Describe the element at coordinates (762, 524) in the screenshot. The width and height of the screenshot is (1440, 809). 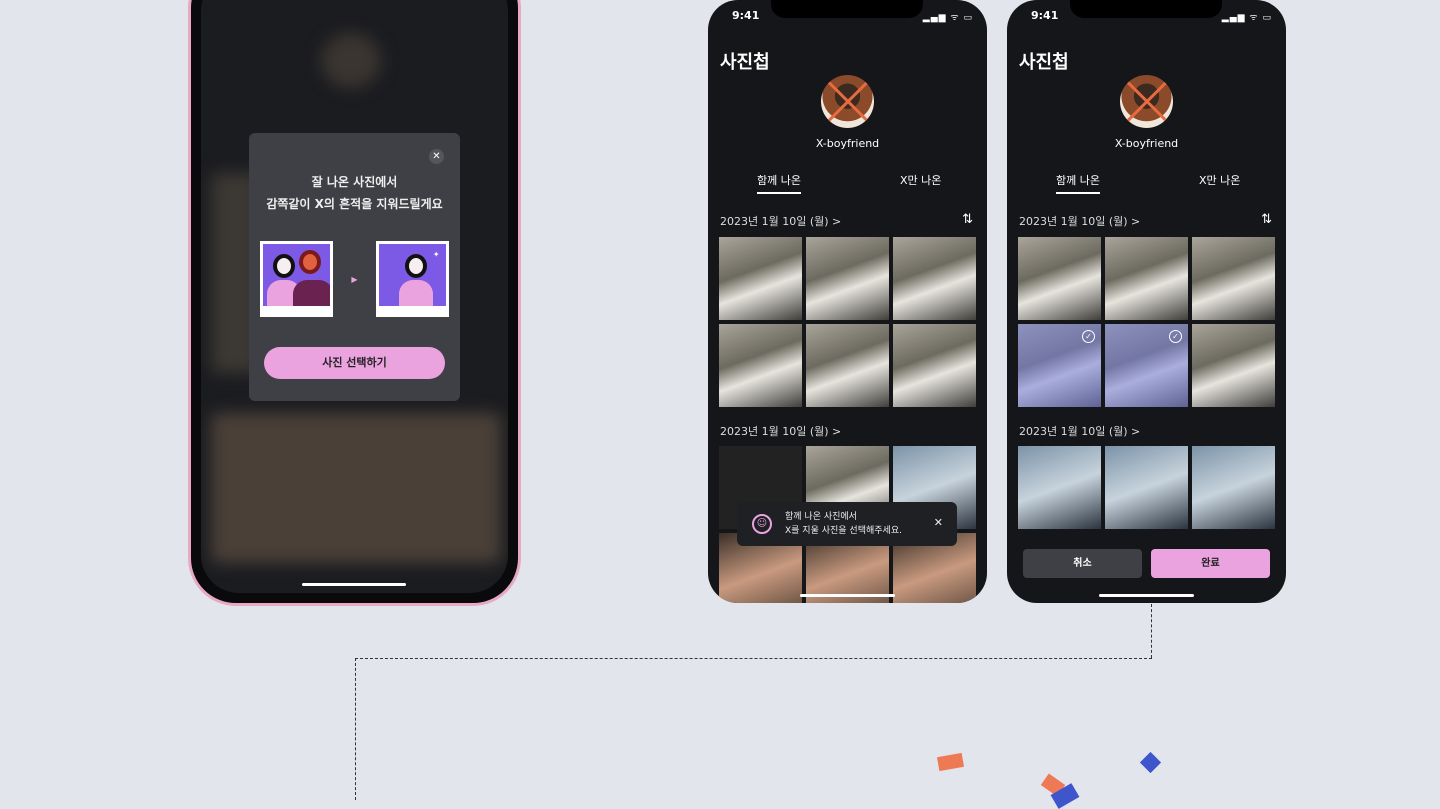
I see `smile-icon: ☺` at that location.